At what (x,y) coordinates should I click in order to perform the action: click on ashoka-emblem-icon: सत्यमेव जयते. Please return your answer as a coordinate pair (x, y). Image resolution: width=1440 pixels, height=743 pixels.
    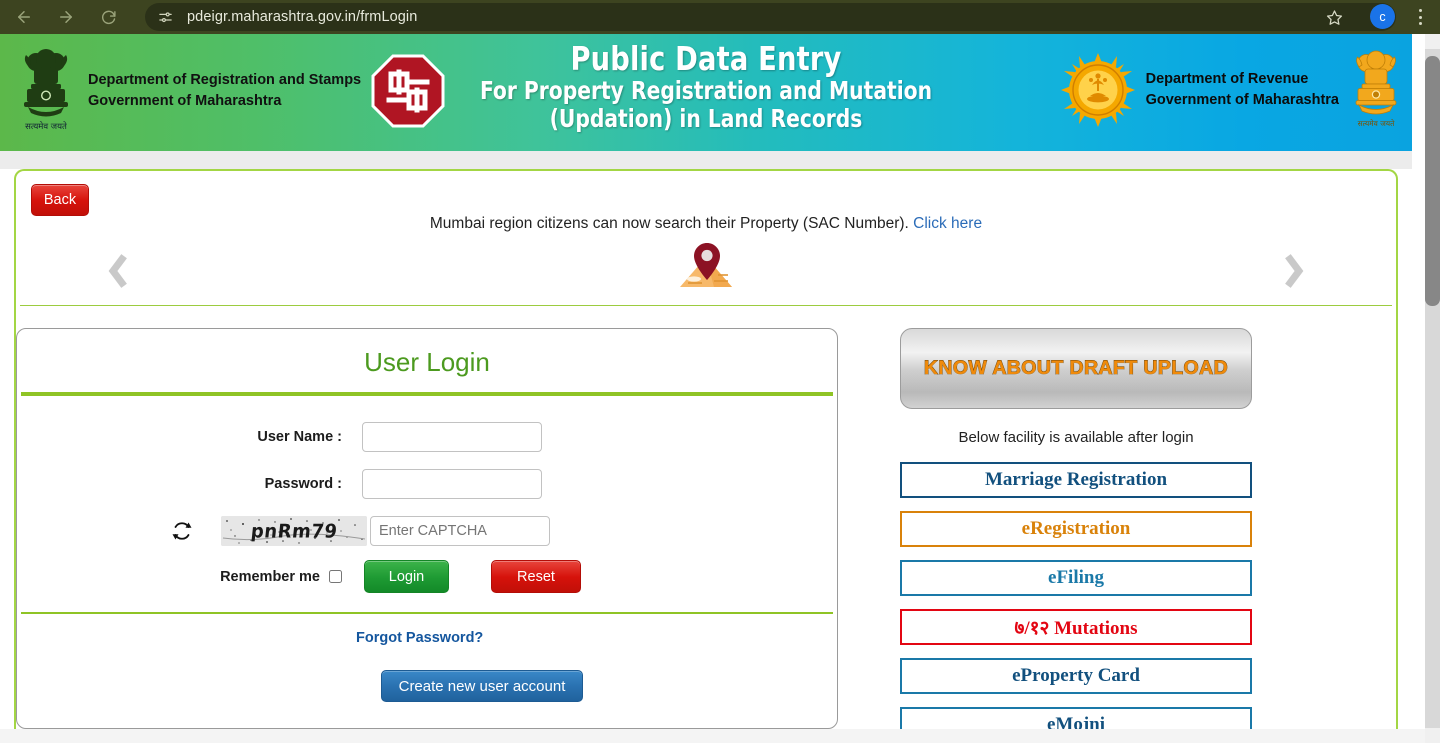
    Looking at the image, I should click on (46, 91).